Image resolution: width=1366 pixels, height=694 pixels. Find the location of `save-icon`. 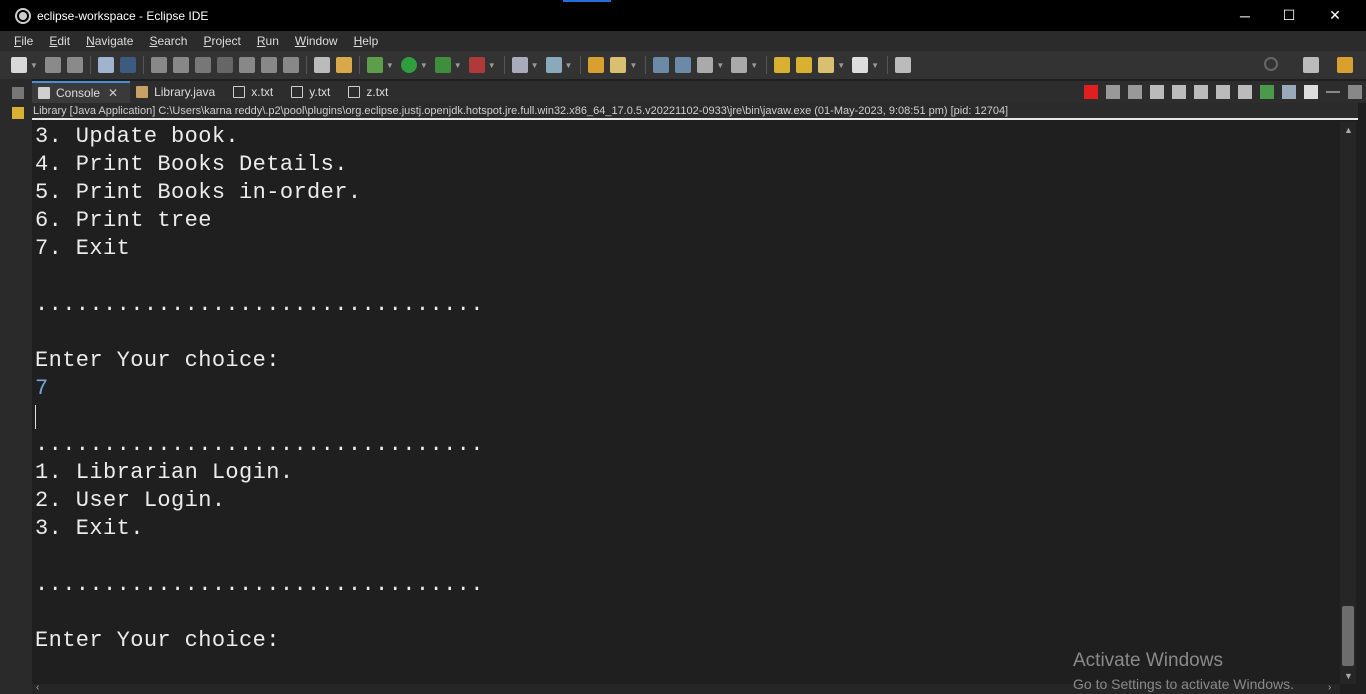

save-icon is located at coordinates (52, 65).